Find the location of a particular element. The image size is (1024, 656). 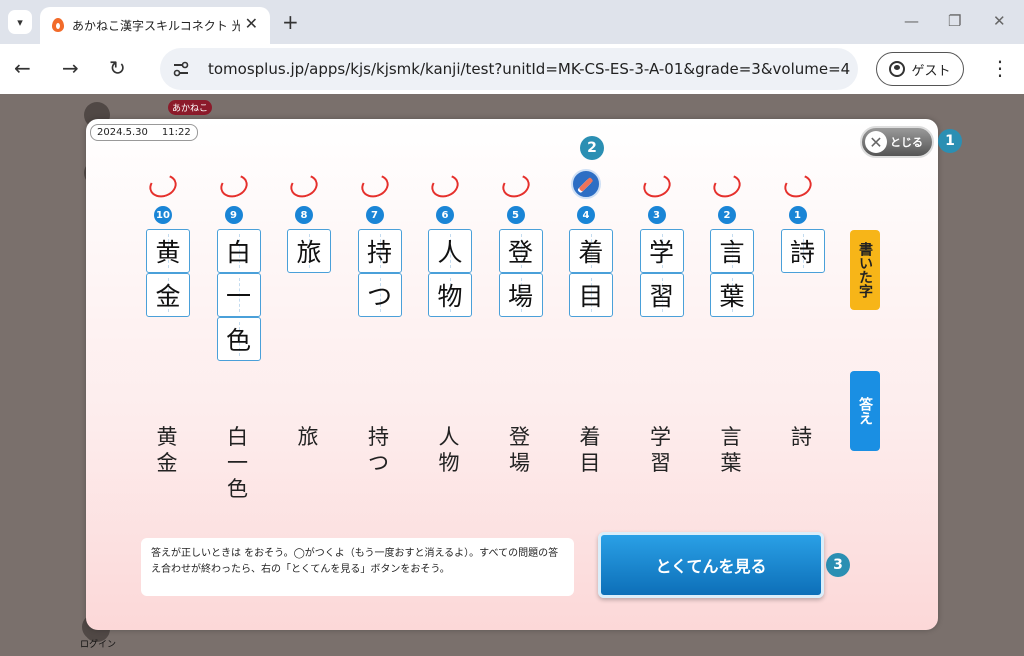

date-text: 2024.5.30 is located at coordinates (122, 132).